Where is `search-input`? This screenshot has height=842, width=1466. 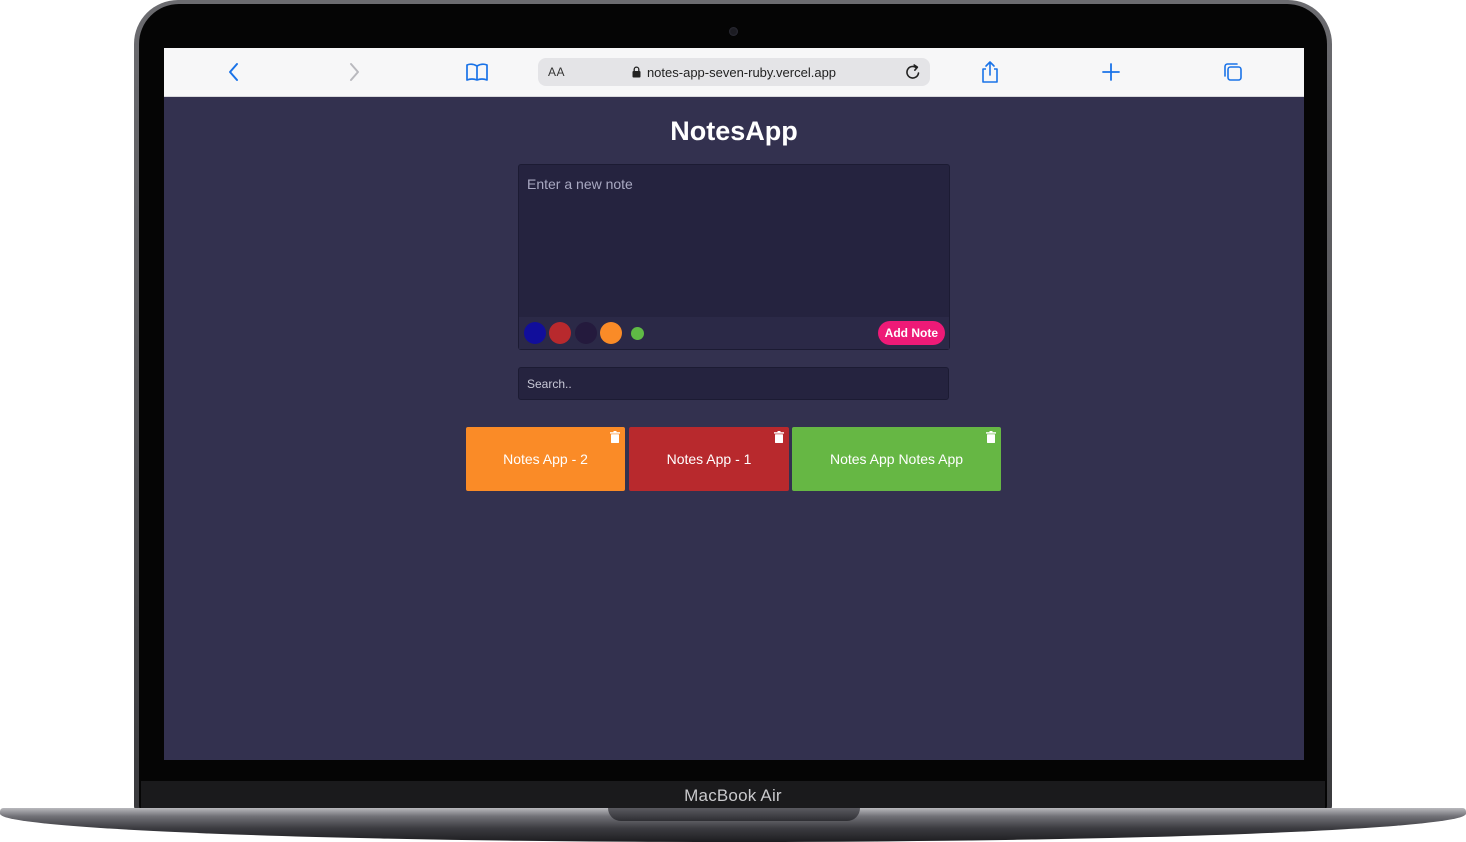
search-input is located at coordinates (733, 383).